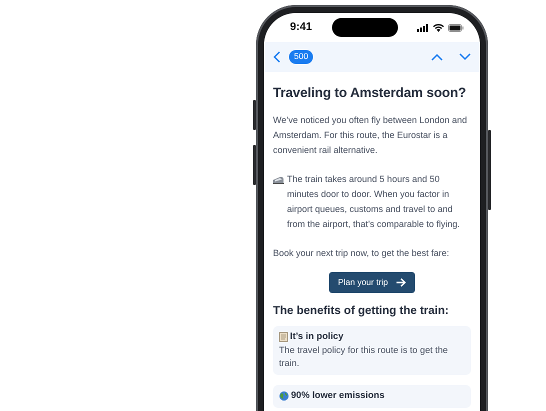 This screenshot has width=546, height=411. I want to click on benefit-title: 90% lower emissions, so click(338, 395).